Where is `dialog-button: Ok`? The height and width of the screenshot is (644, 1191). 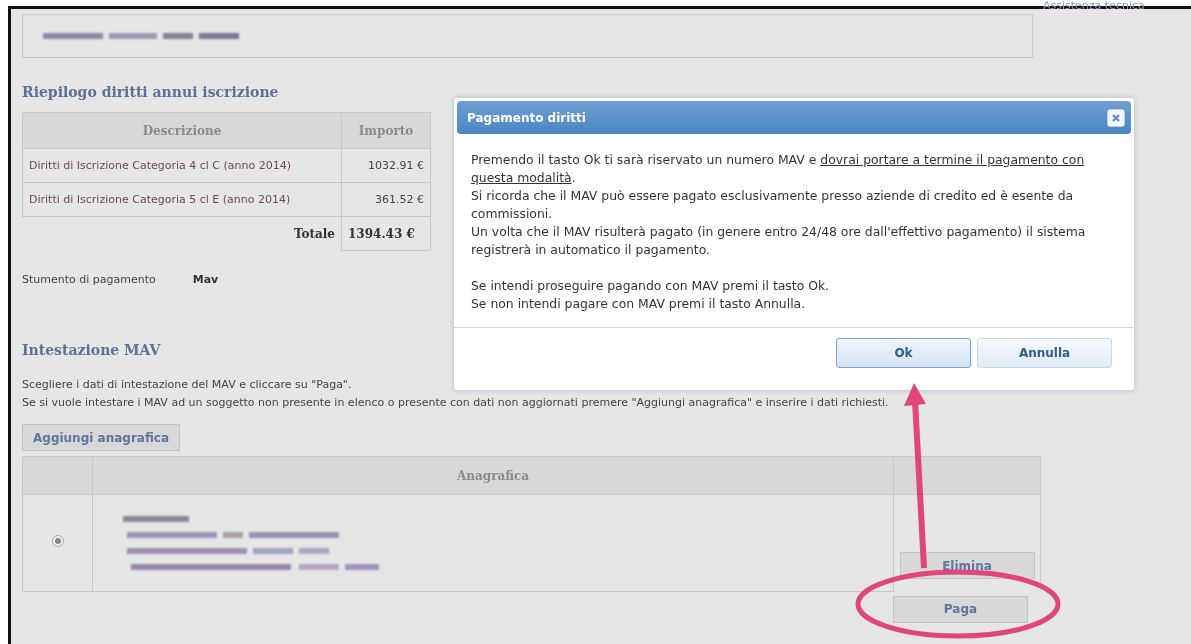
dialog-button: Ok is located at coordinates (903, 353).